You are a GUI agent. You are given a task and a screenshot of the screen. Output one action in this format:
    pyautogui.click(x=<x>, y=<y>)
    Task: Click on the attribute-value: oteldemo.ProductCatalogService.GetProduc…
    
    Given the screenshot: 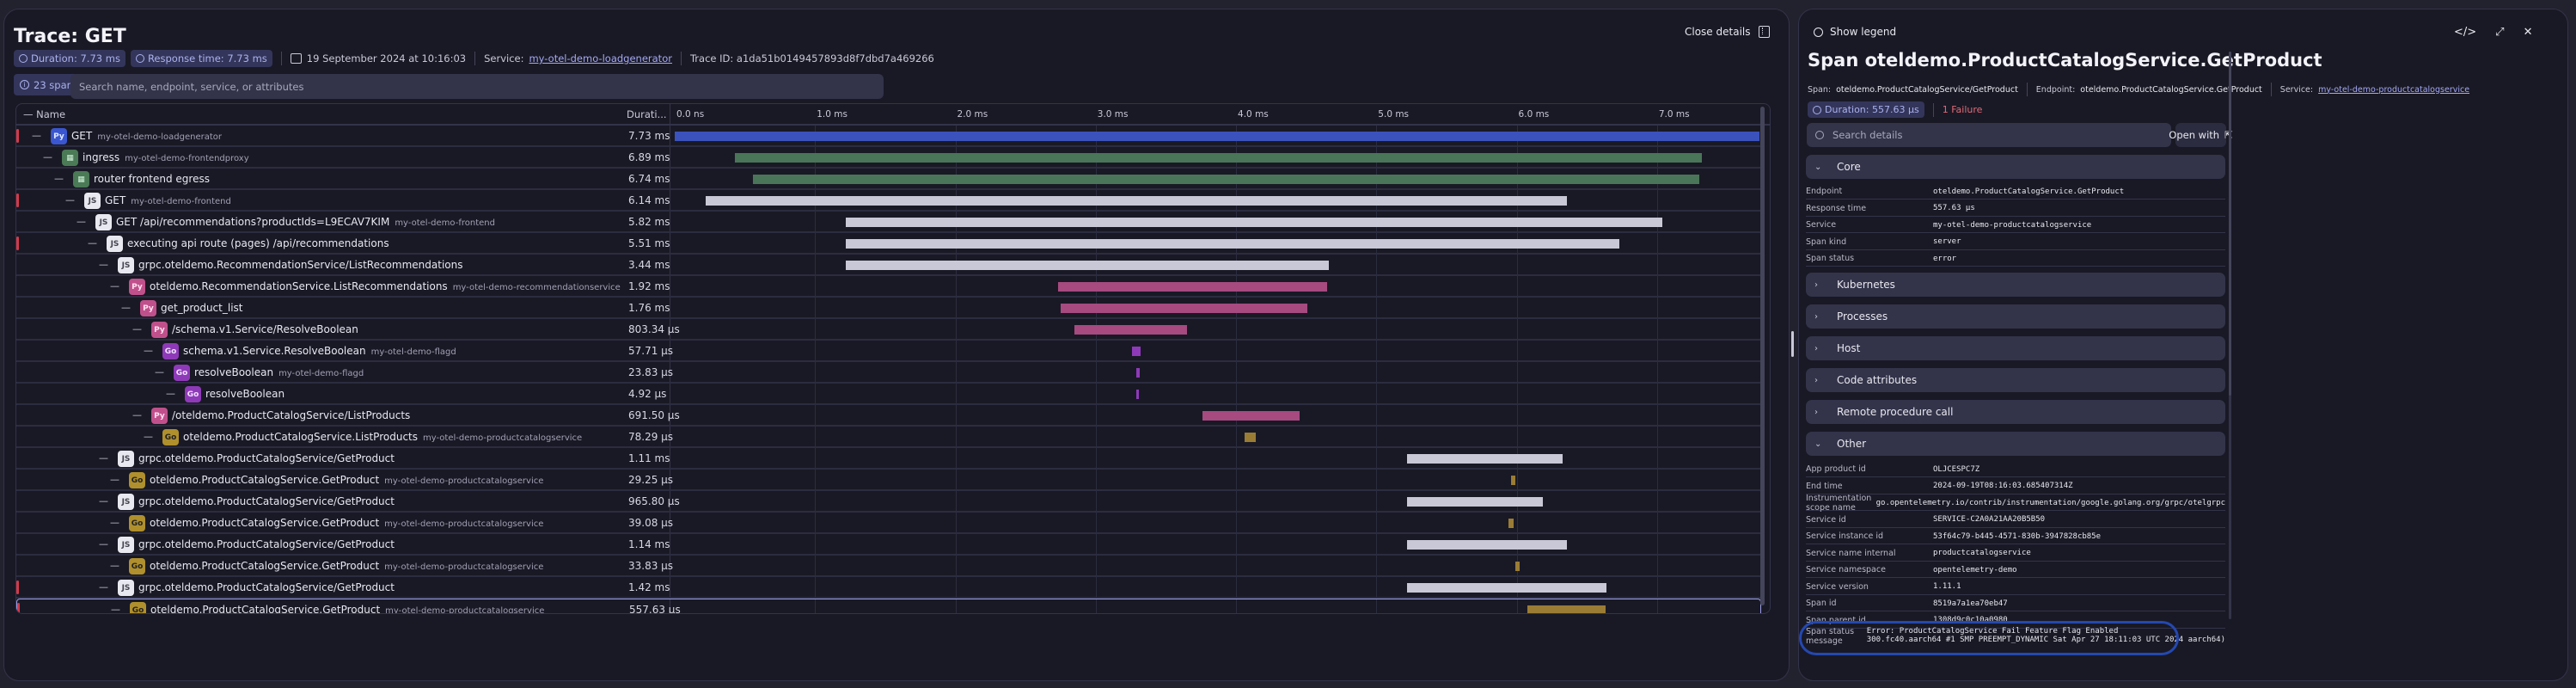 What is the action you would take?
    pyautogui.click(x=2028, y=191)
    